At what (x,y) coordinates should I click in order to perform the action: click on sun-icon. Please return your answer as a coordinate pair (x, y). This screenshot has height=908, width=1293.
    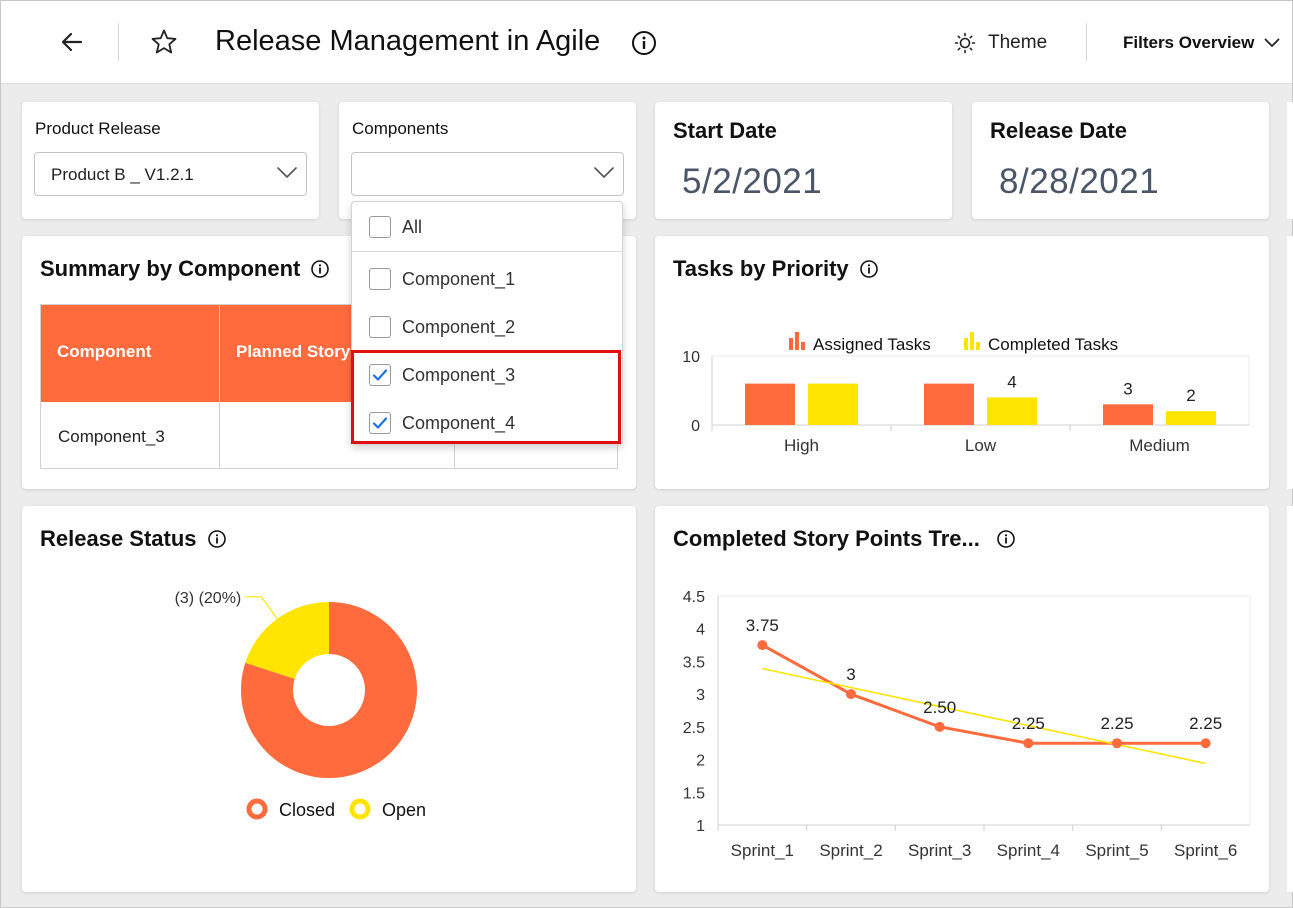
    Looking at the image, I should click on (965, 43).